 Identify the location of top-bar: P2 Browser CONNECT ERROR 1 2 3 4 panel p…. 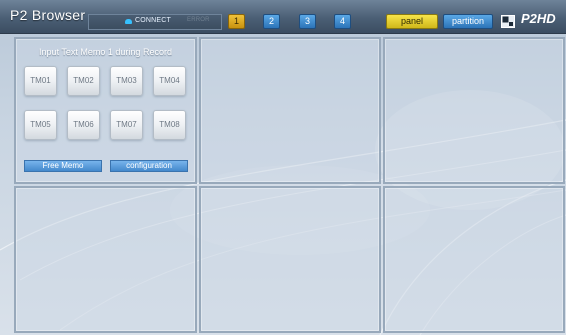
(283, 17).